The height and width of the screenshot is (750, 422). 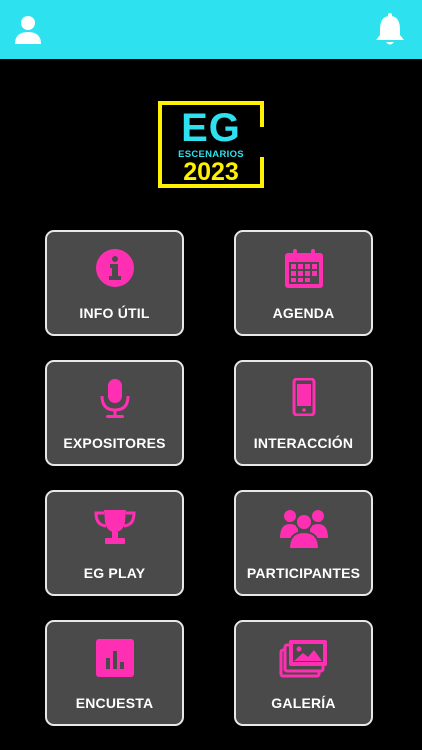 What do you see at coordinates (303, 530) in the screenshot?
I see `users-icon` at bounding box center [303, 530].